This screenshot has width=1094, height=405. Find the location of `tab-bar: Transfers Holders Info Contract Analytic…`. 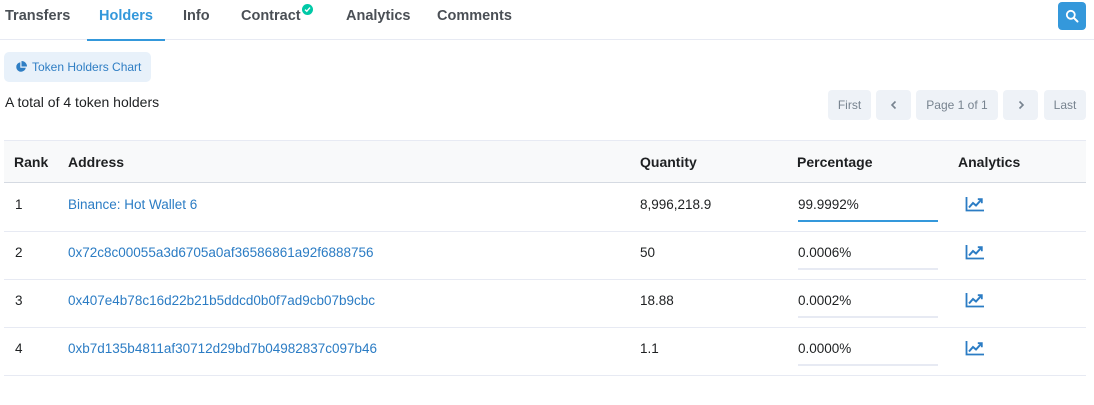

tab-bar: Transfers Holders Info Contract Analytic… is located at coordinates (547, 20).